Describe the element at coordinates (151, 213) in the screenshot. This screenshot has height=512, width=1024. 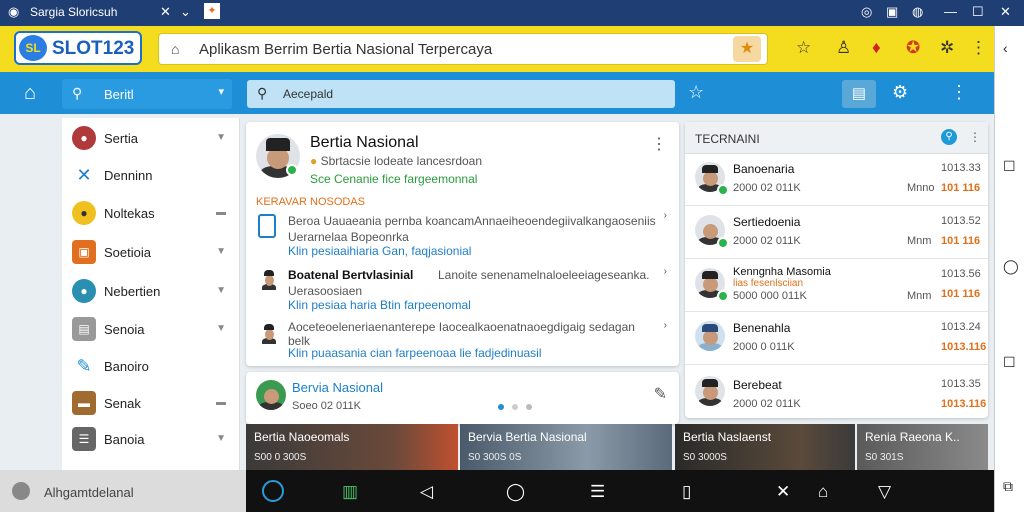
I see `sidebar-item-noltekas: ● Noltekas ▬` at that location.